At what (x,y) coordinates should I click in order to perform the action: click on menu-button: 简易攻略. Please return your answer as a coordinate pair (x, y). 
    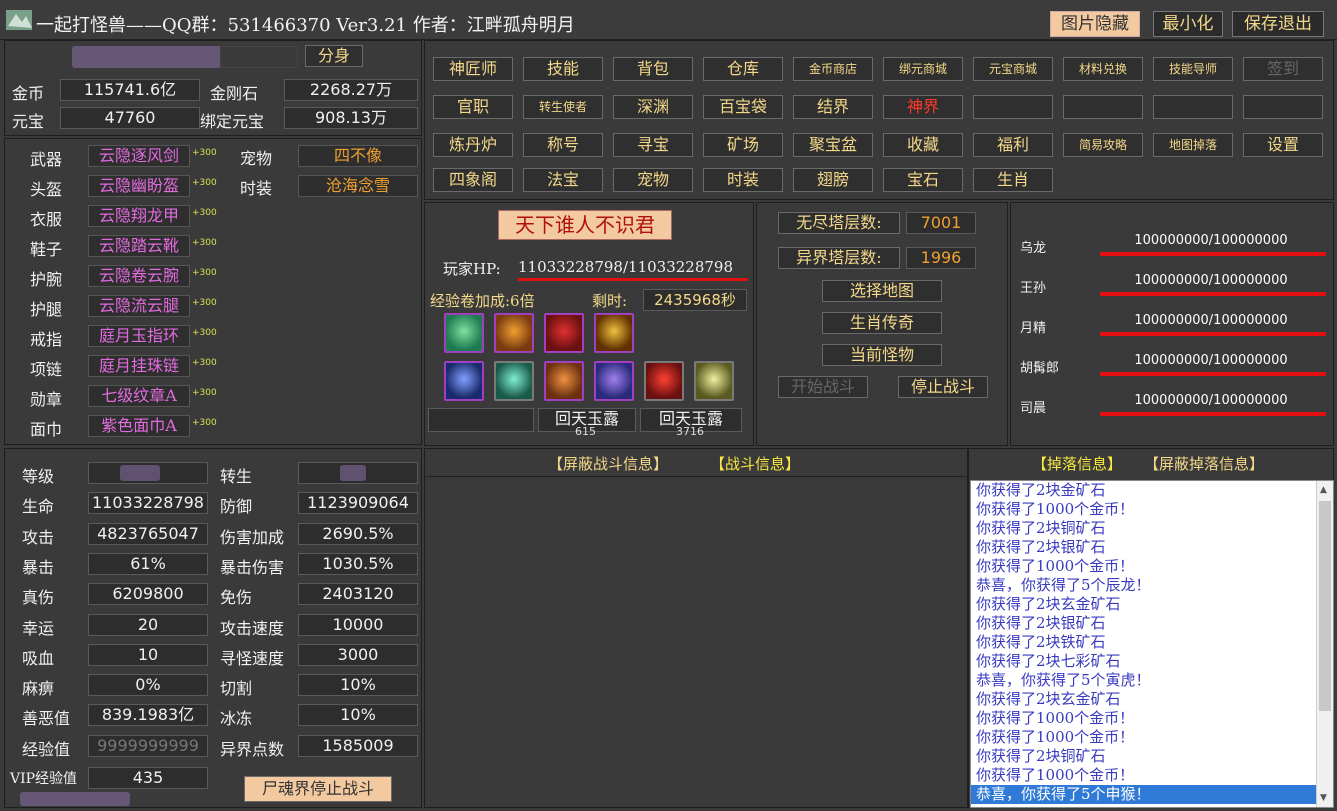
    Looking at the image, I should click on (1103, 145).